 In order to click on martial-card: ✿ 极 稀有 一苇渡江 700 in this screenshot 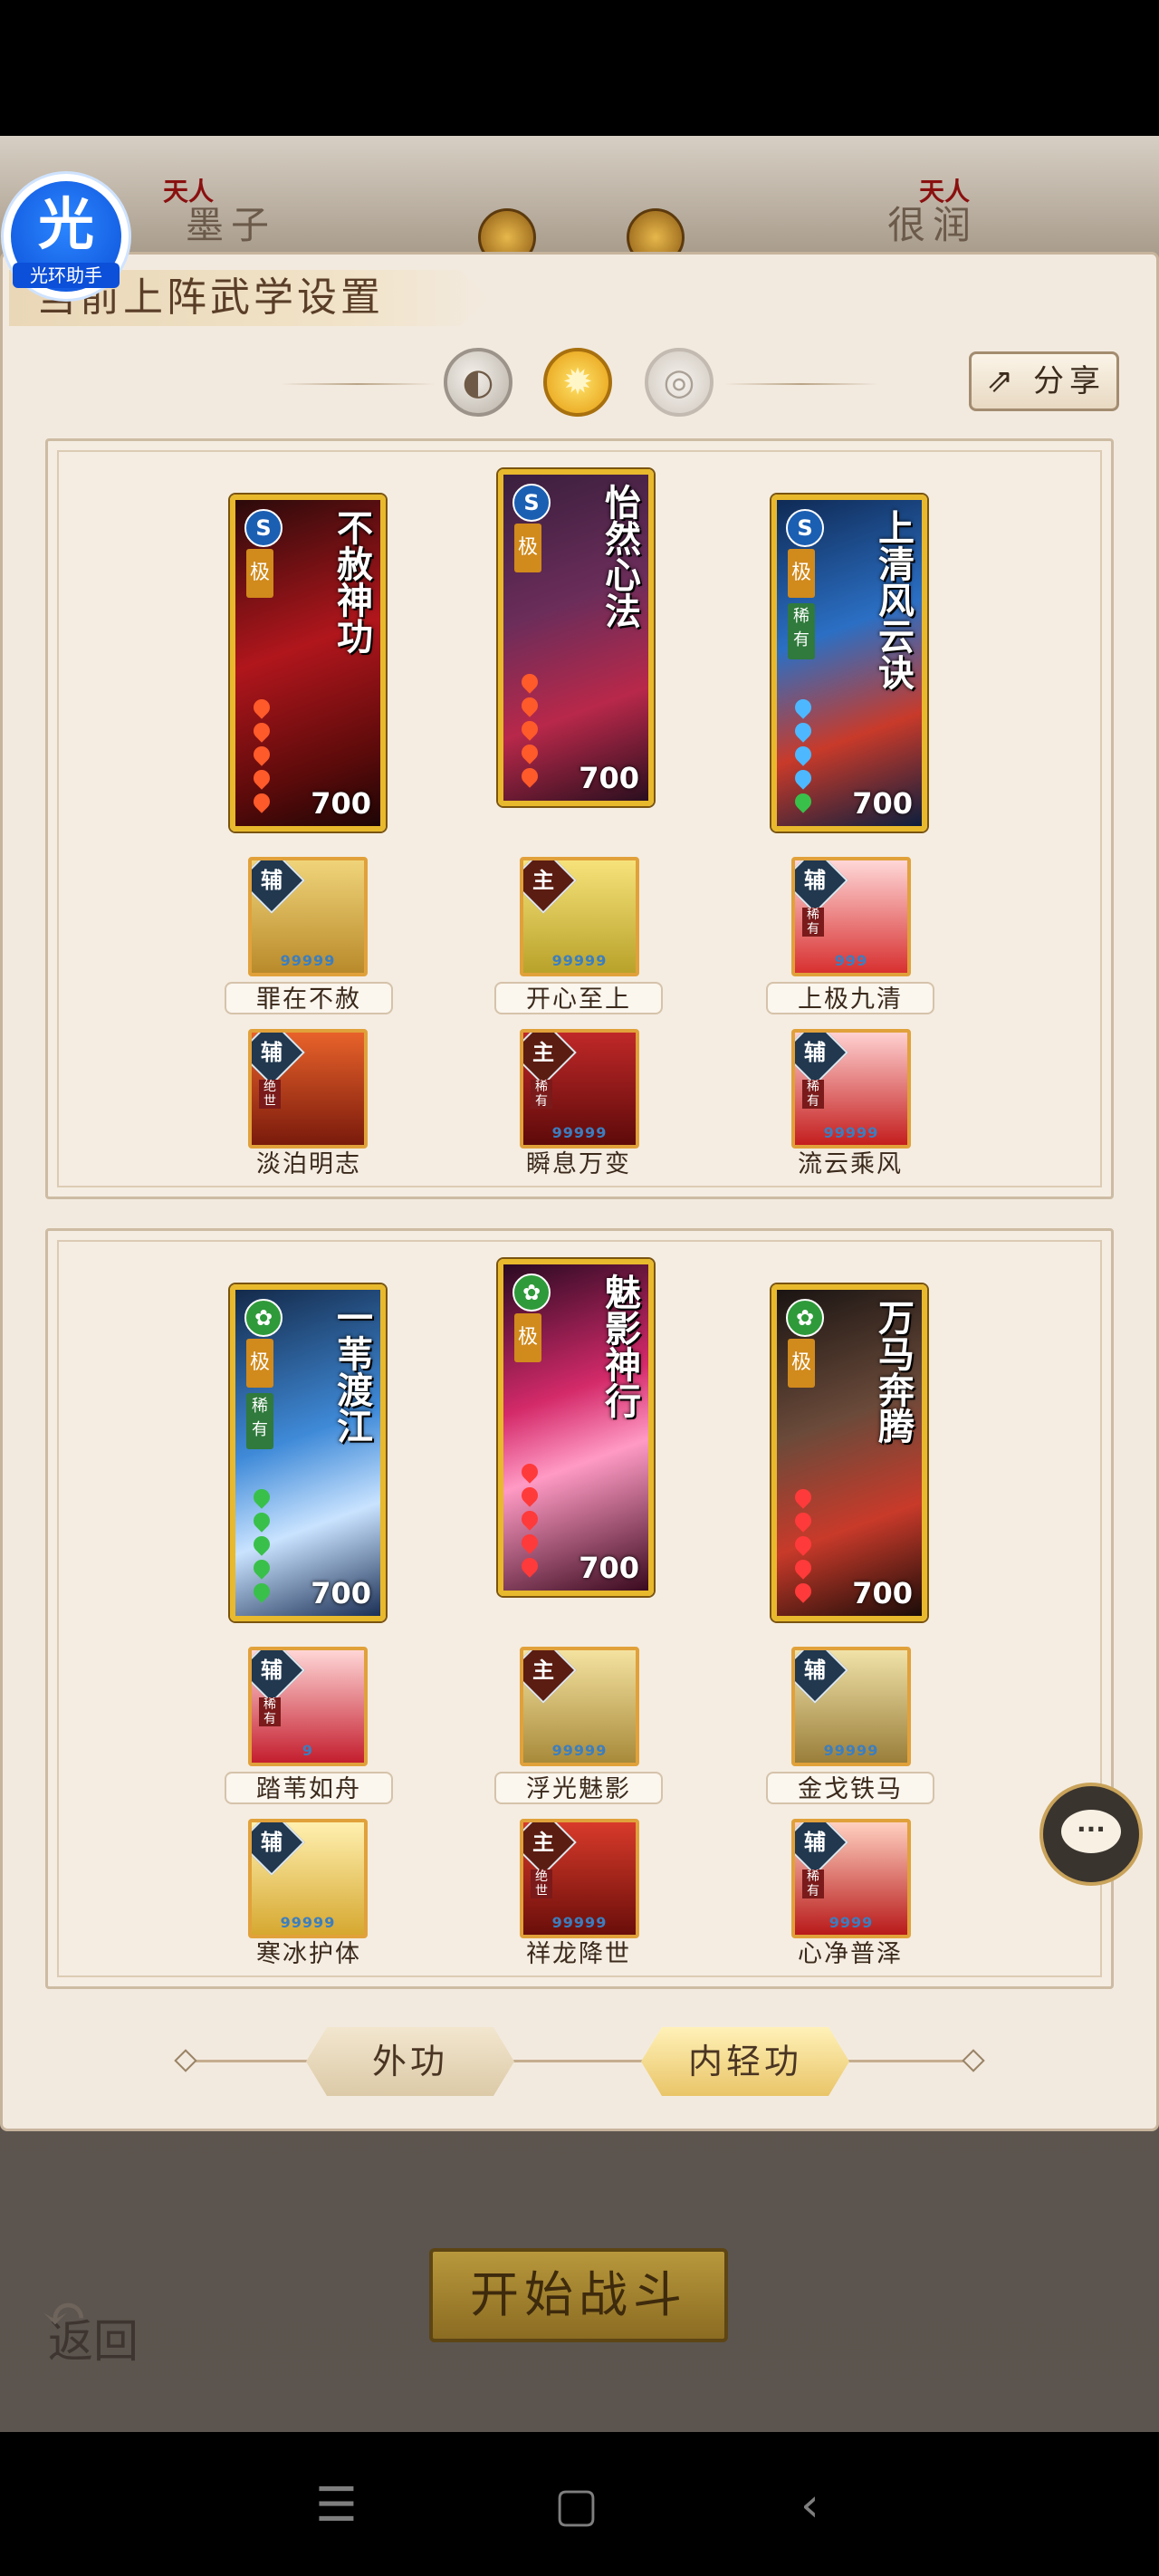, I will do `click(308, 1452)`.